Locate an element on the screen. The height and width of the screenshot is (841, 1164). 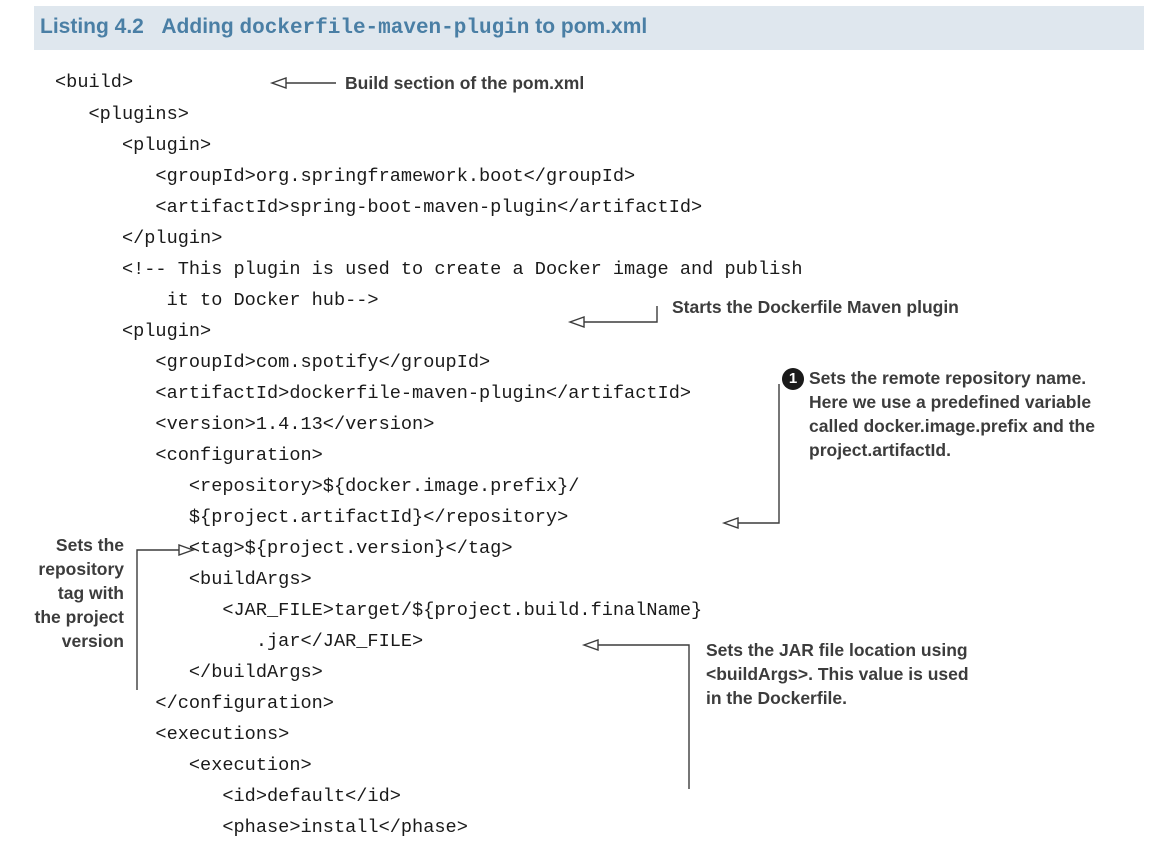
callout-number-1: 1 is located at coordinates (793, 379).